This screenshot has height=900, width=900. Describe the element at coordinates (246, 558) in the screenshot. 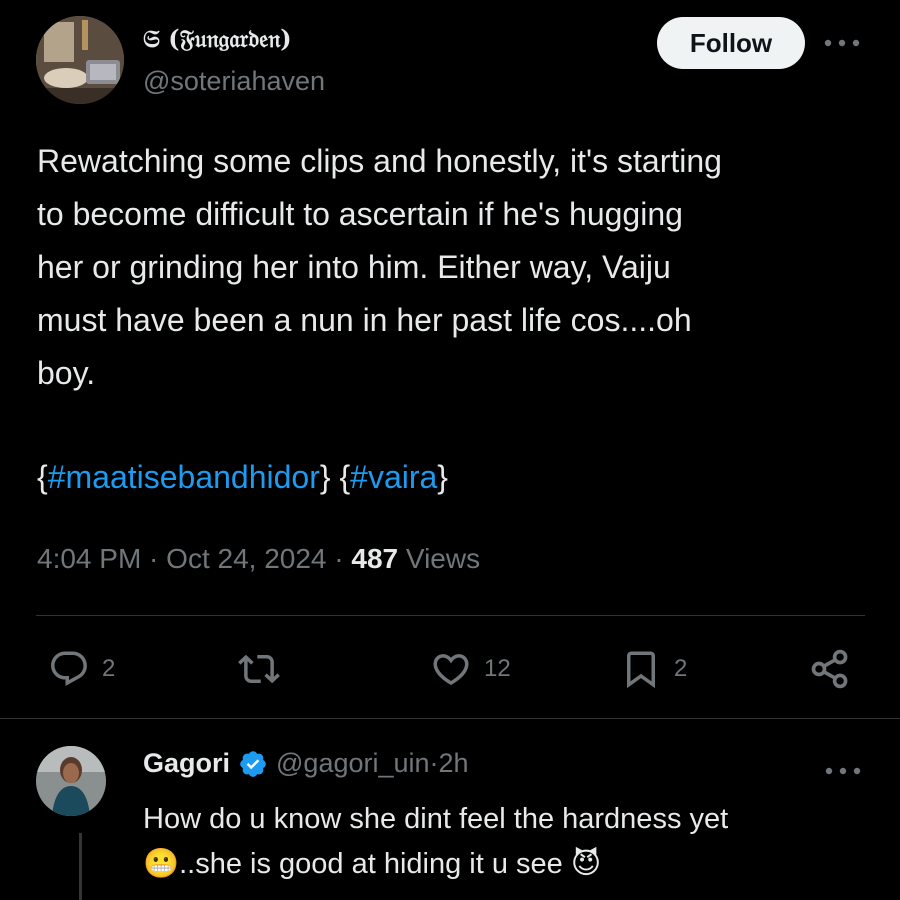

I see `tweet-date: Oct 24, 2024` at that location.